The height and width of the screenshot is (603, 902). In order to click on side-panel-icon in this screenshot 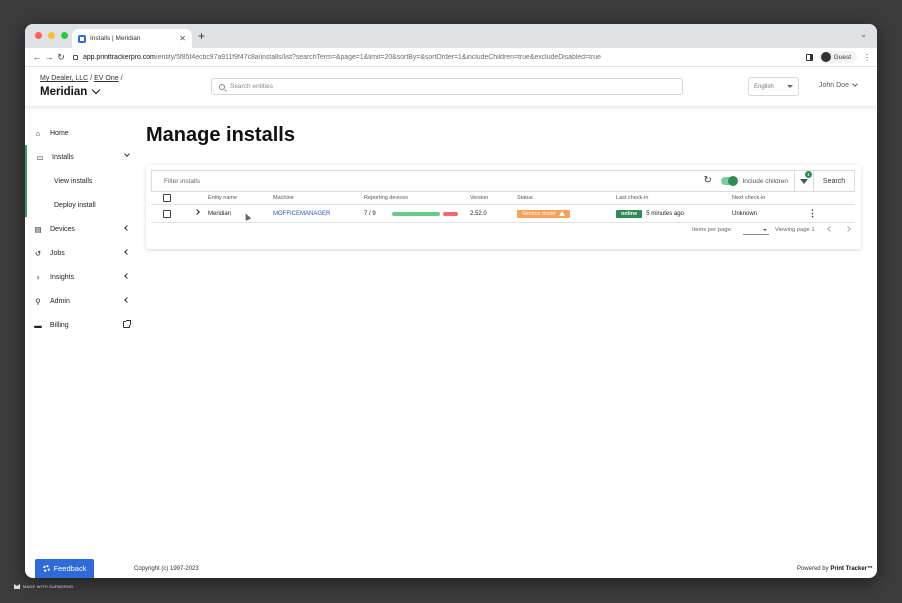, I will do `click(809, 57)`.